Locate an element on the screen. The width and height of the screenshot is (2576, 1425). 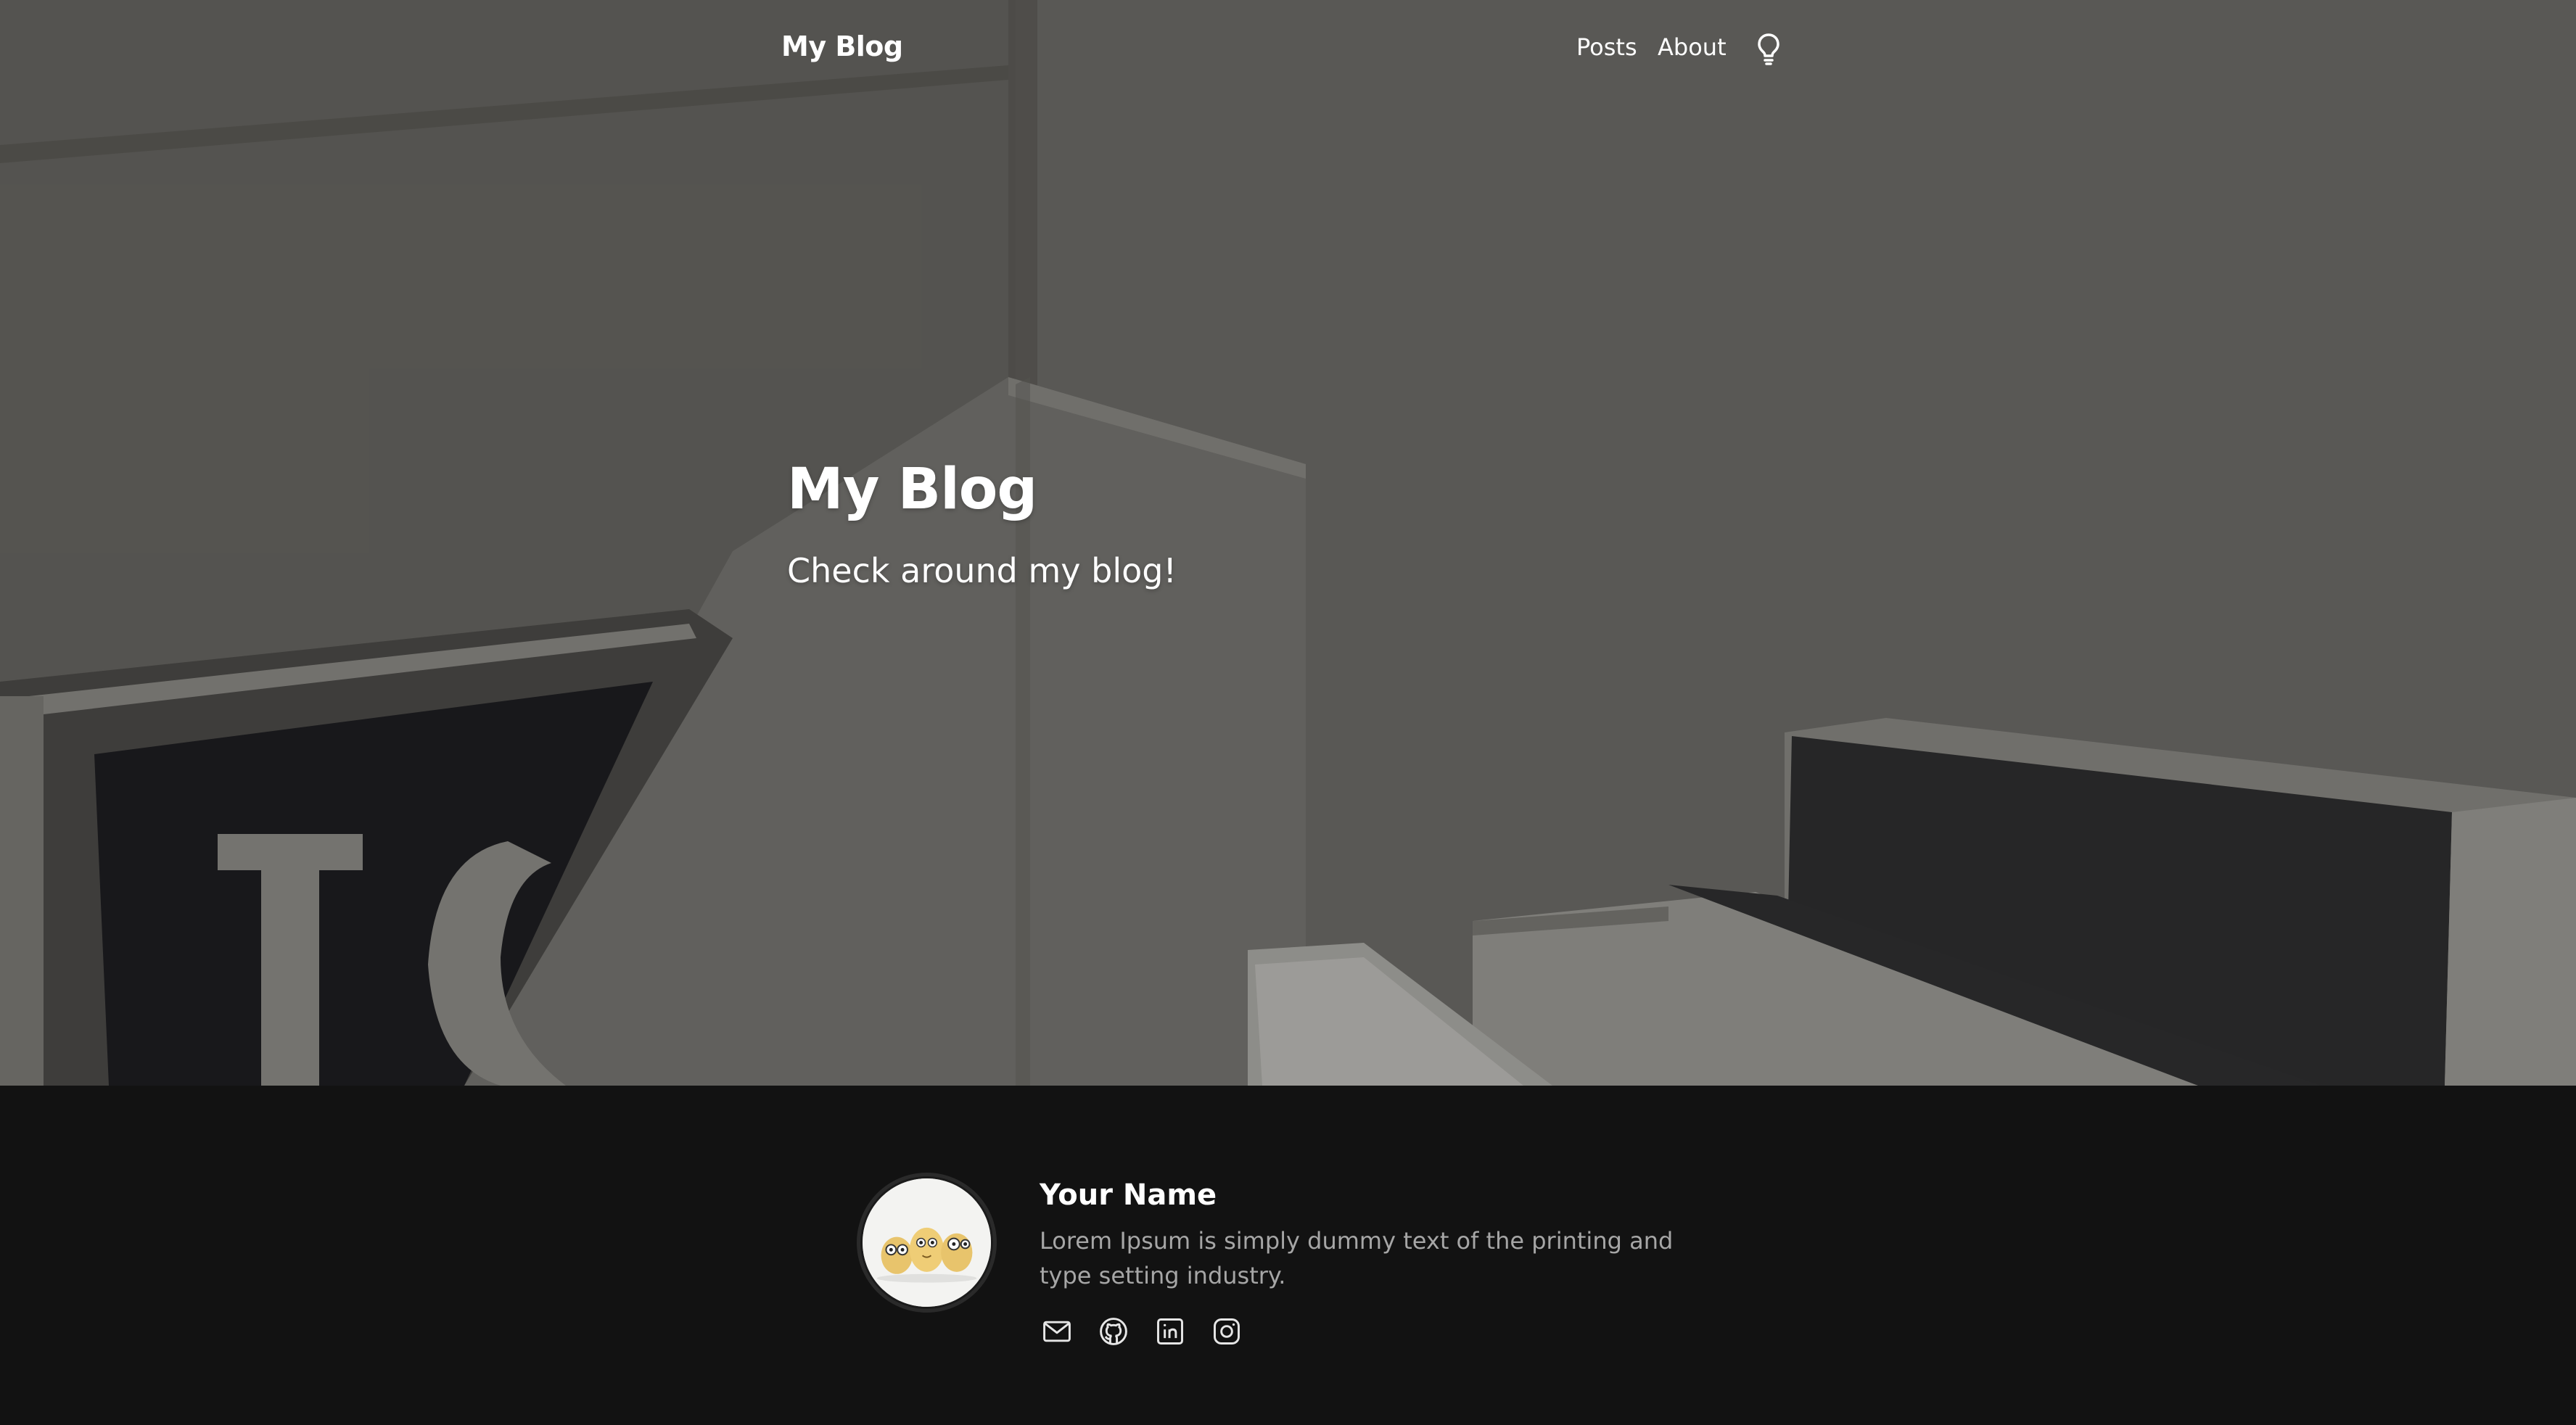
nav-link-posts: Posts is located at coordinates (1606, 47).